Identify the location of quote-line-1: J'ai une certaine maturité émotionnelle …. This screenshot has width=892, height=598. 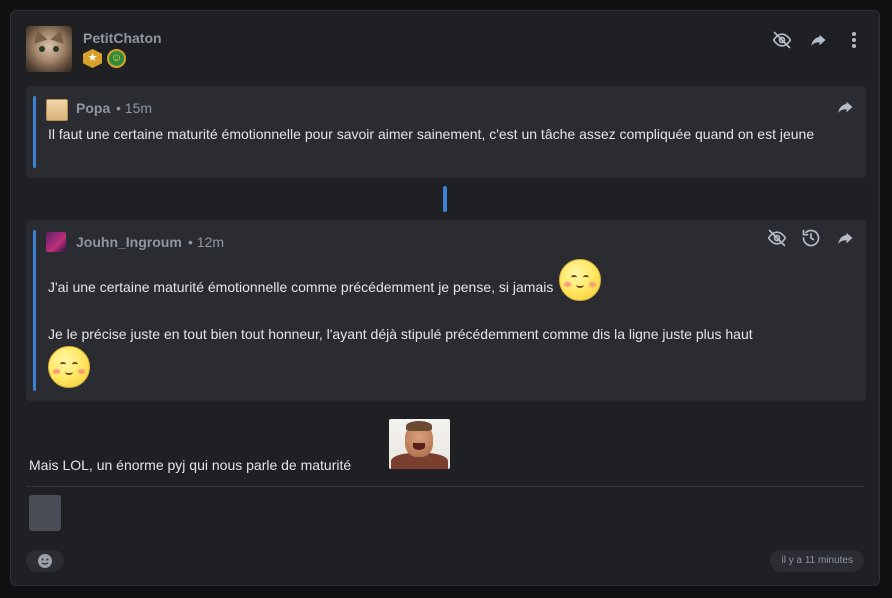
(325, 280).